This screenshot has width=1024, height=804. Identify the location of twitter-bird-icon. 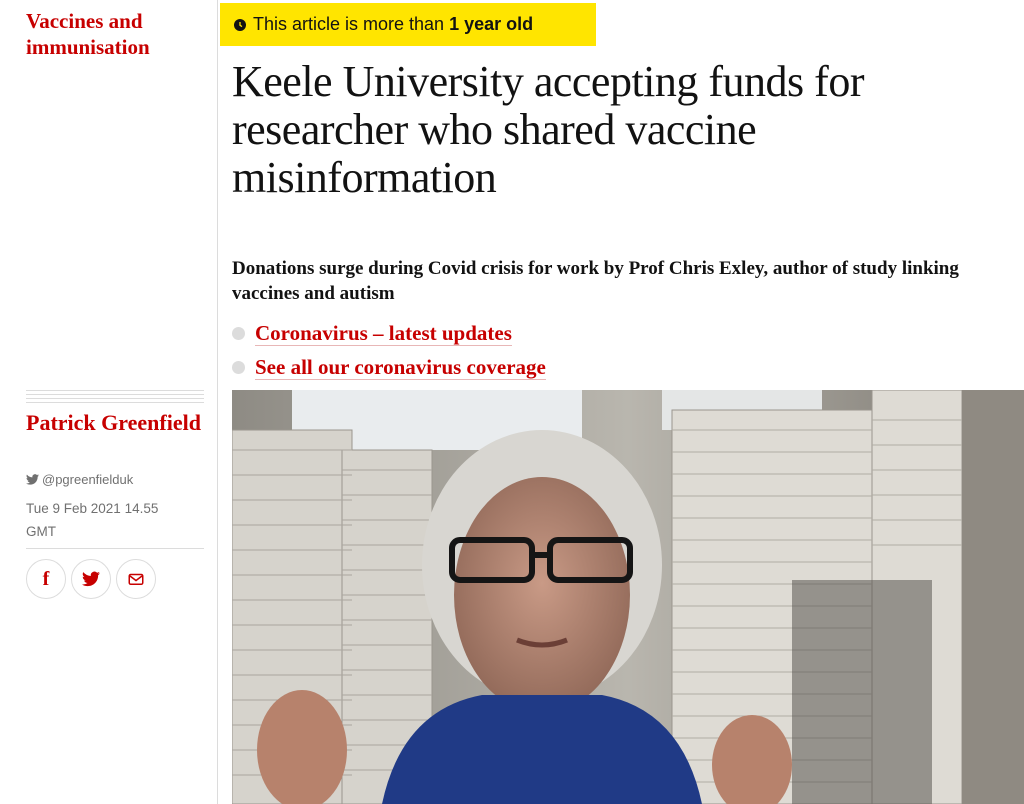
(32, 479).